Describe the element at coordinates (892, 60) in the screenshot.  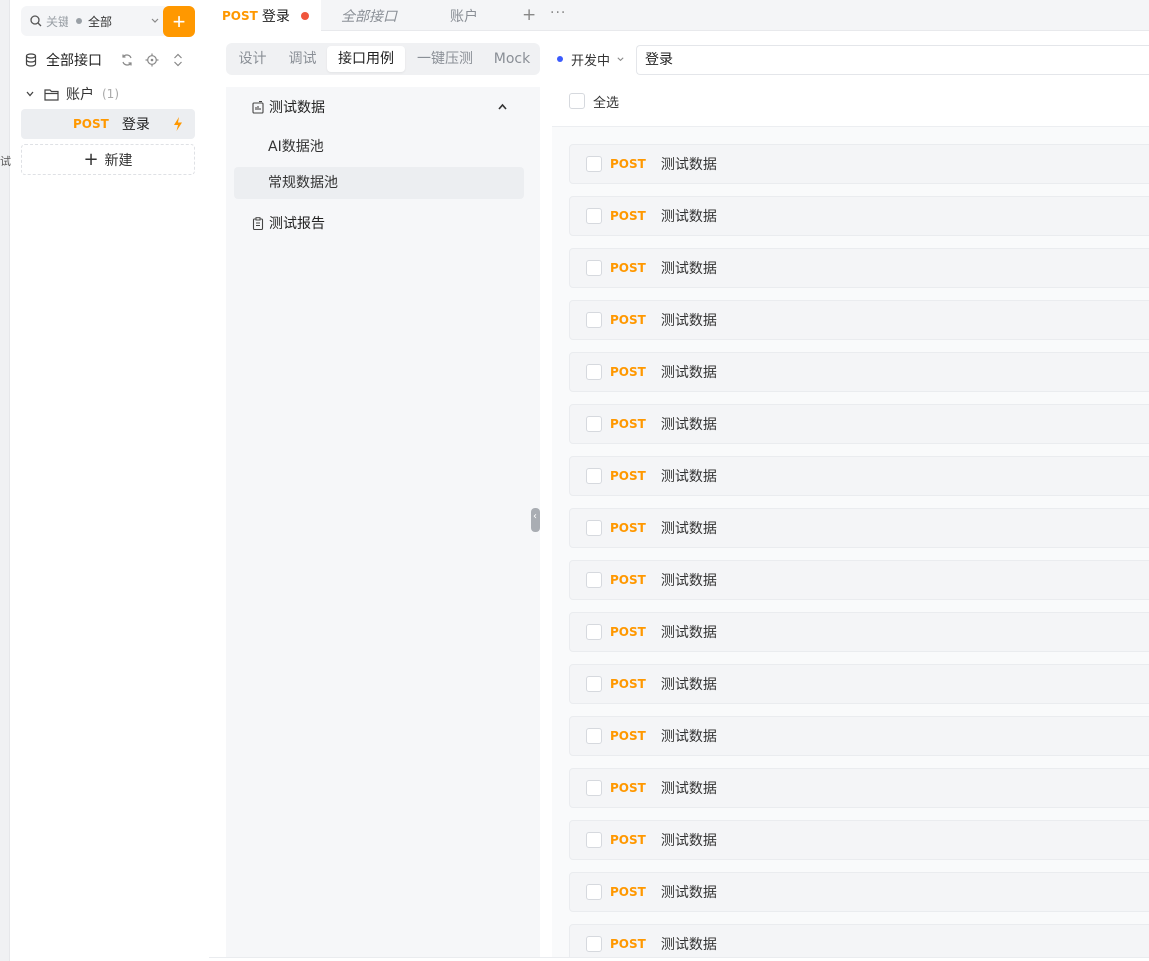
I see `api-name-input: 登录` at that location.